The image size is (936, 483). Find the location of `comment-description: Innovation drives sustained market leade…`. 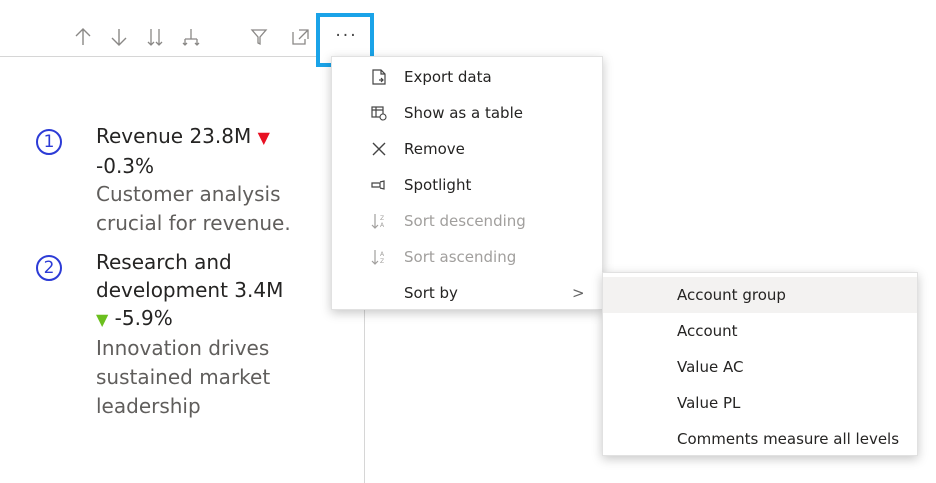

comment-description: Innovation drives sustained market leade… is located at coordinates (183, 377).